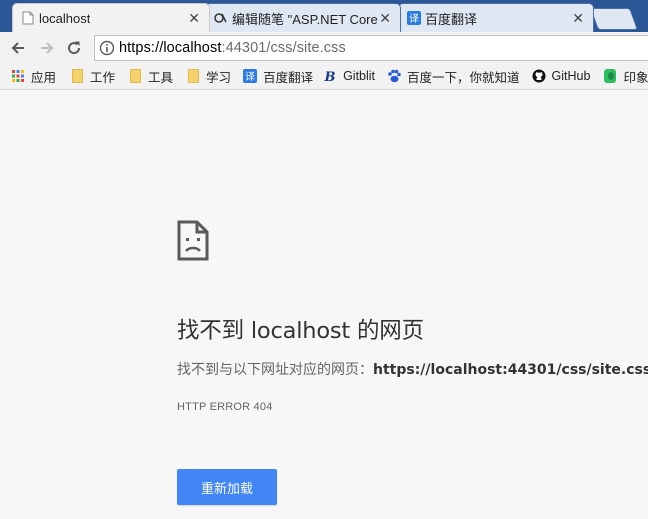 The image size is (648, 519). I want to click on page-title: 找不到 localhost 的网页, so click(300, 331).